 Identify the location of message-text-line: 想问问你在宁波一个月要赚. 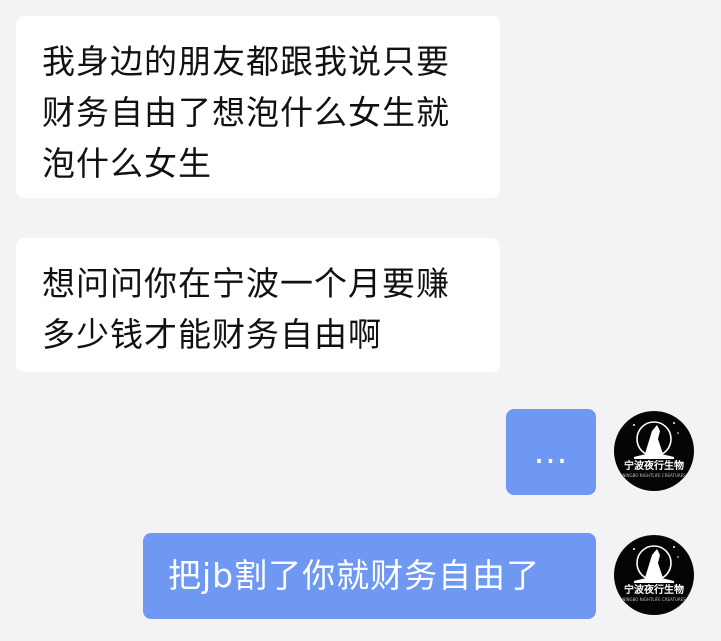
(246, 283).